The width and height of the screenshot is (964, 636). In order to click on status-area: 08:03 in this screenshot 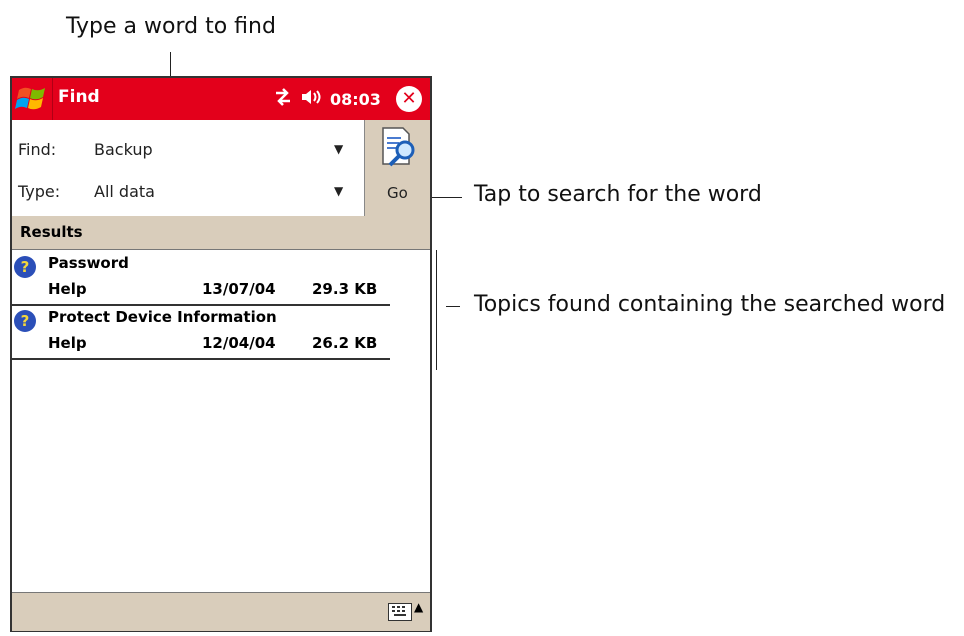, I will do `click(327, 99)`.